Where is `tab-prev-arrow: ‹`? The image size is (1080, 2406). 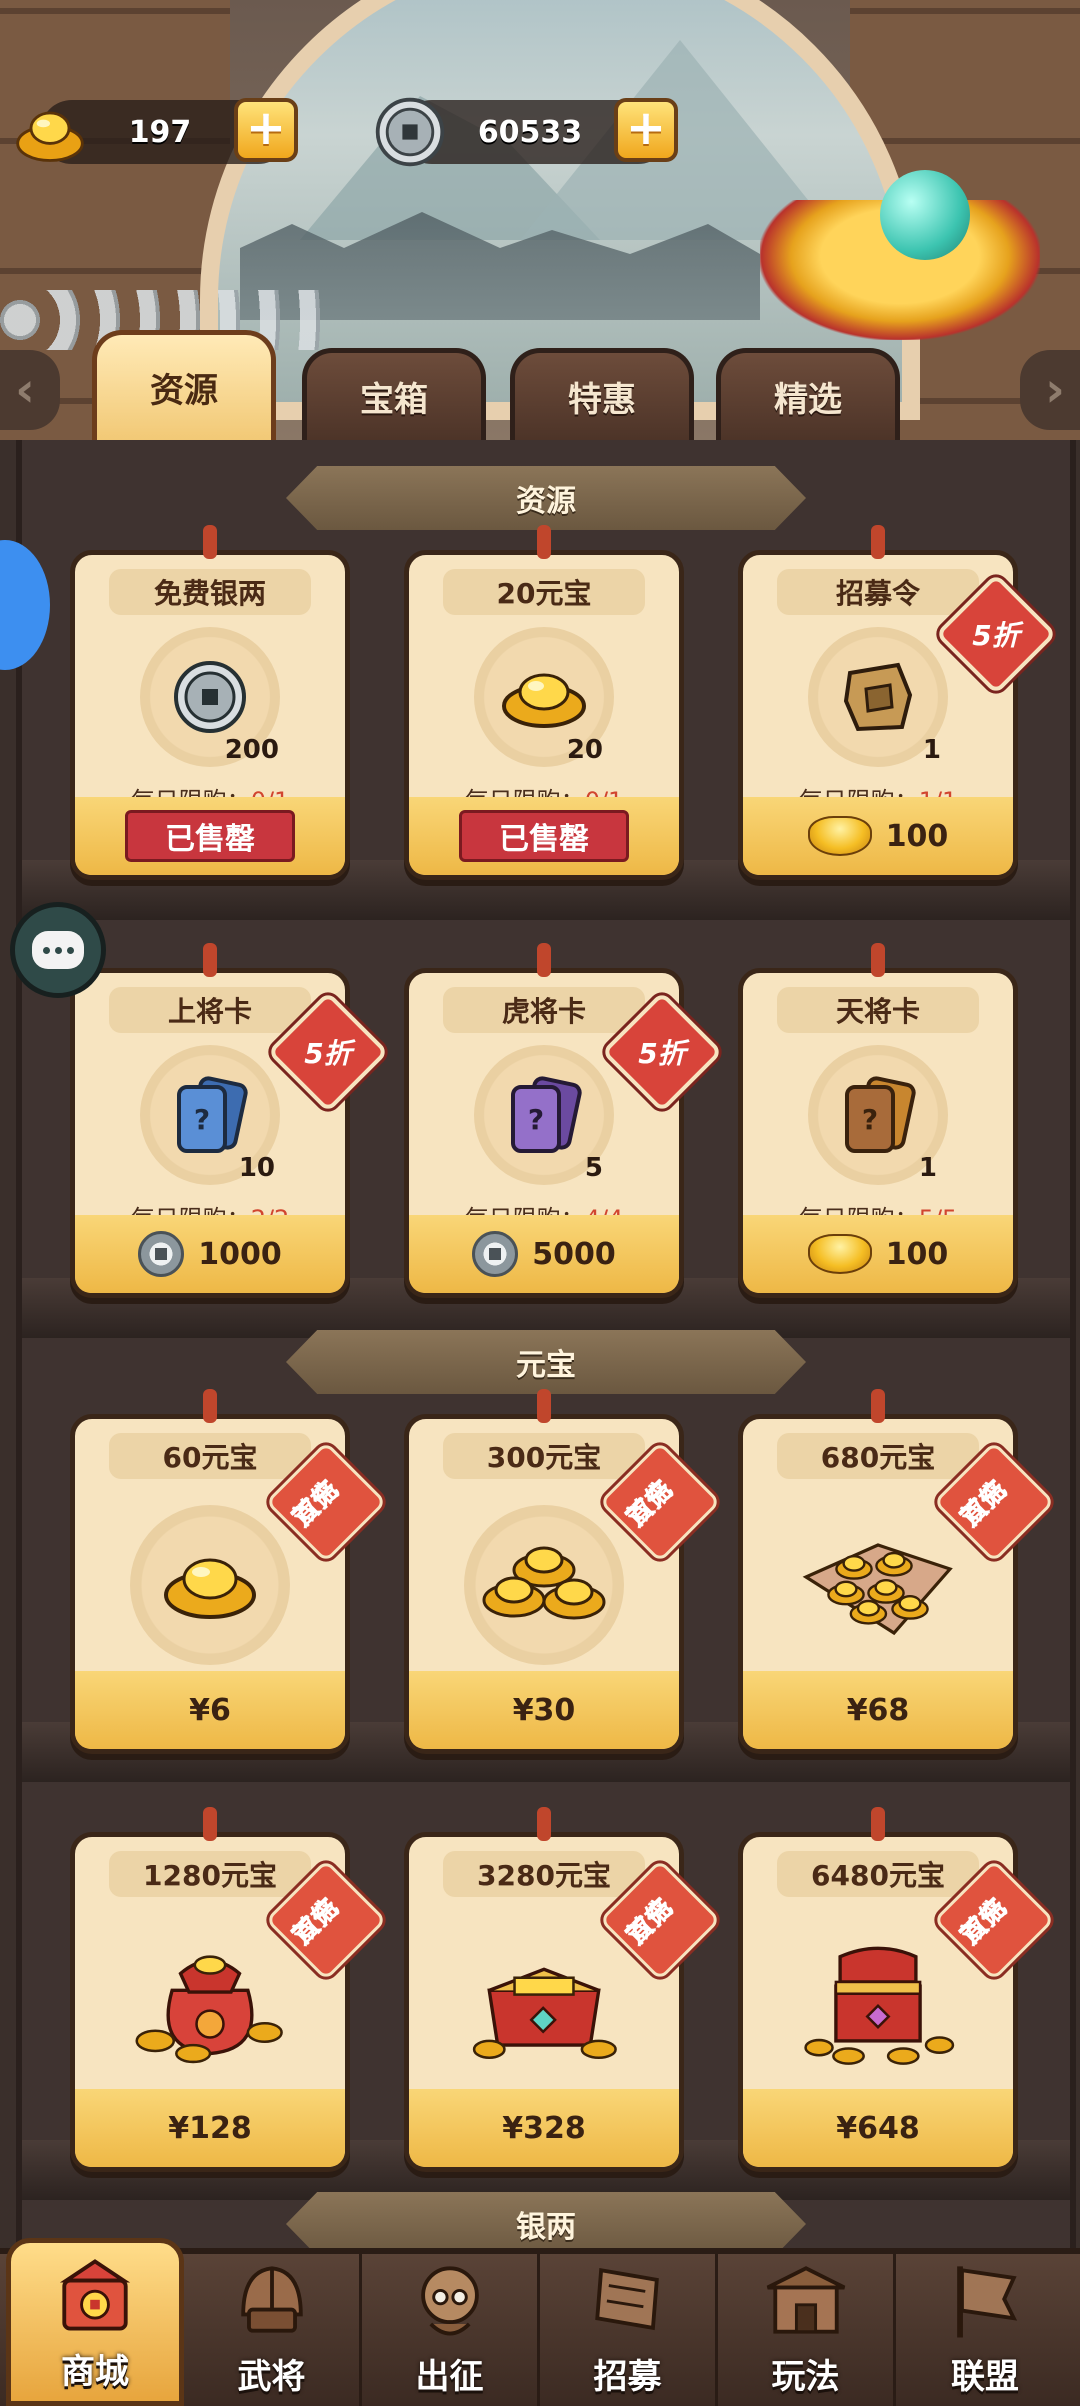
tab-prev-arrow: ‹ is located at coordinates (30, 390).